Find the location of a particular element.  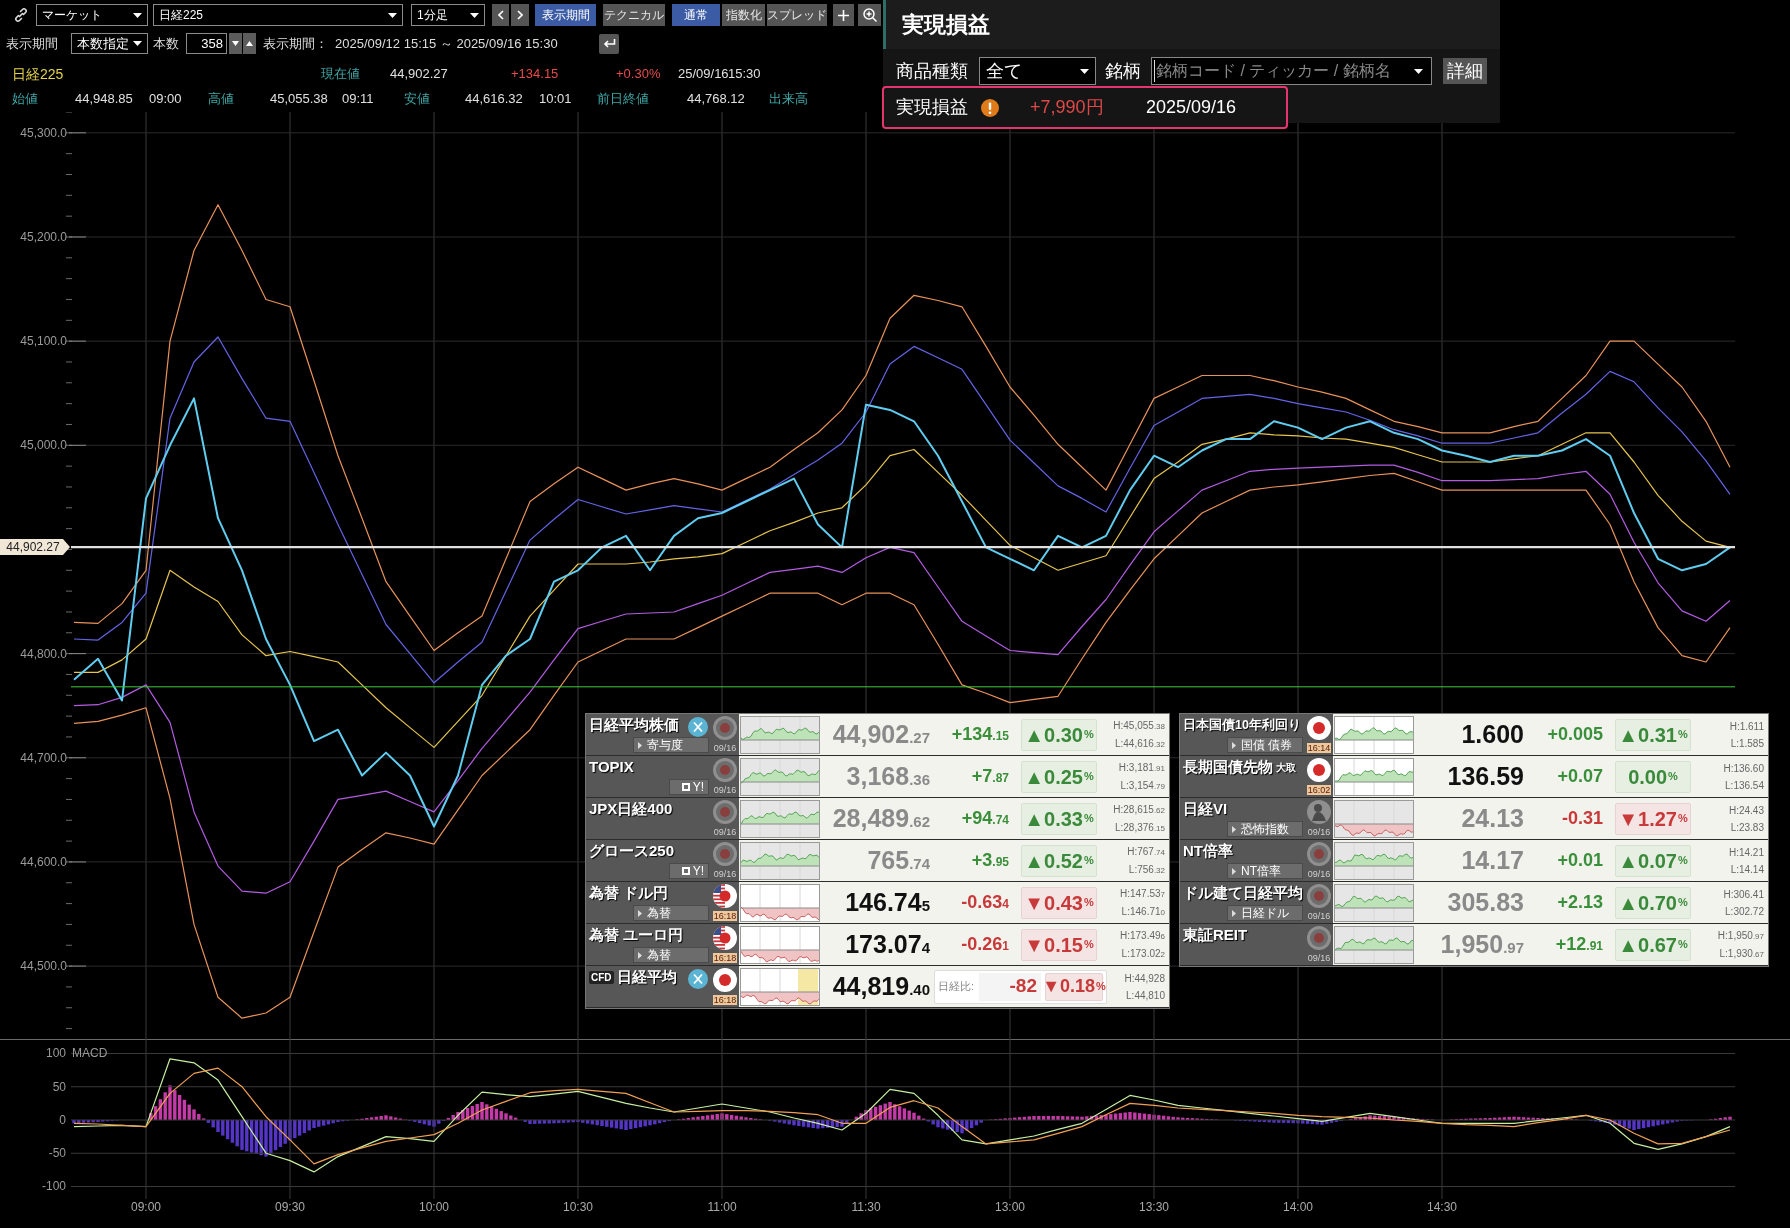

status-circle-icon is located at coordinates (725, 854).